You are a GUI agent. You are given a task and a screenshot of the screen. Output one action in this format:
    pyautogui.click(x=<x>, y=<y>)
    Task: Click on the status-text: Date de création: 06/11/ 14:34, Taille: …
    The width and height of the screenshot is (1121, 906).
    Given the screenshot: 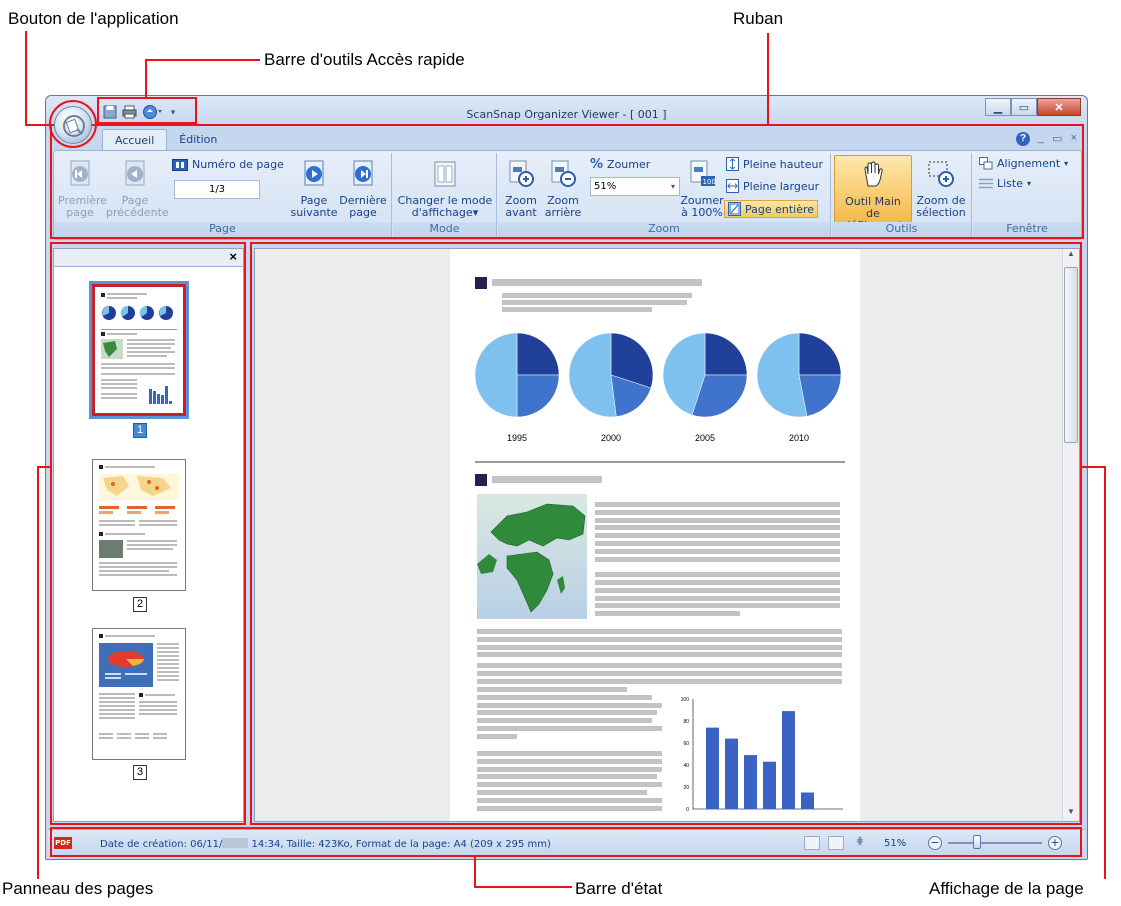 What is the action you would take?
    pyautogui.click(x=325, y=844)
    